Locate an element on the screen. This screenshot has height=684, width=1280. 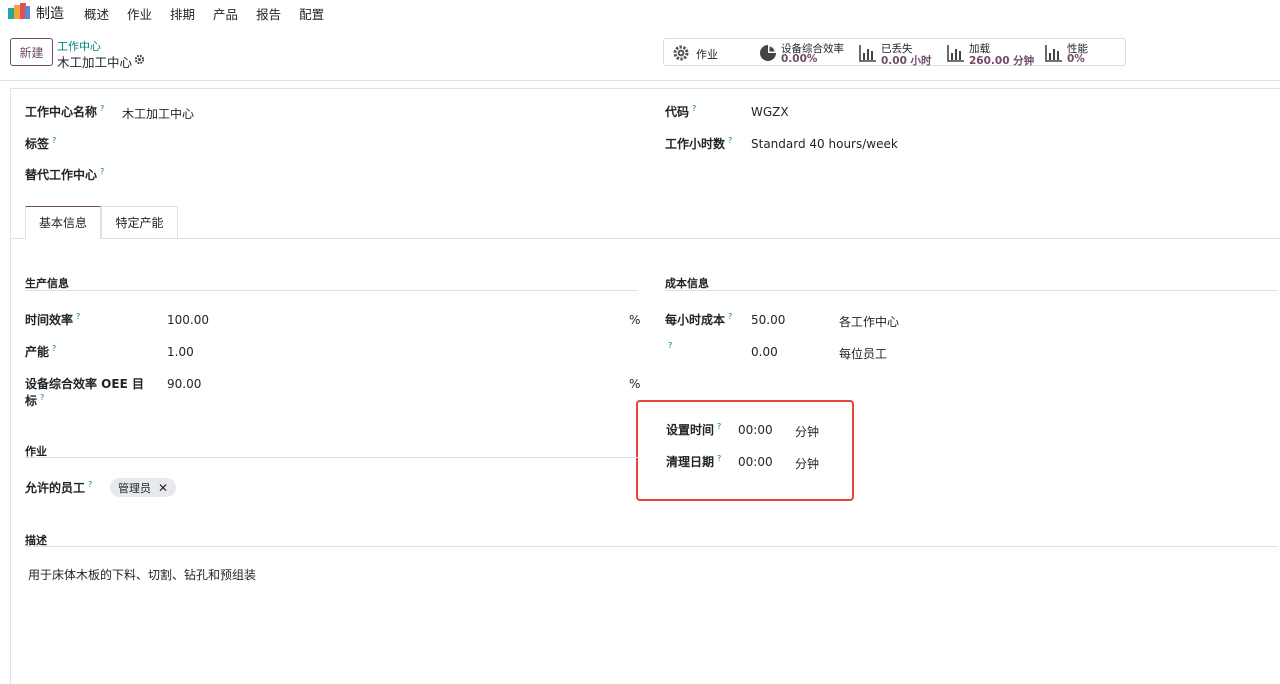
main-menu: 概述 作业 排期 产品 报告 配置 is located at coordinates (213, 13).